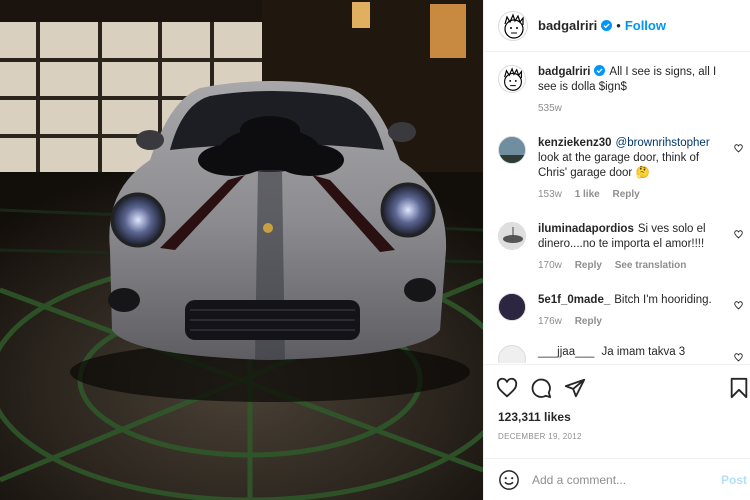 The height and width of the screenshot is (500, 750). Describe the element at coordinates (617, 387) in the screenshot. I see `action-bar` at that location.